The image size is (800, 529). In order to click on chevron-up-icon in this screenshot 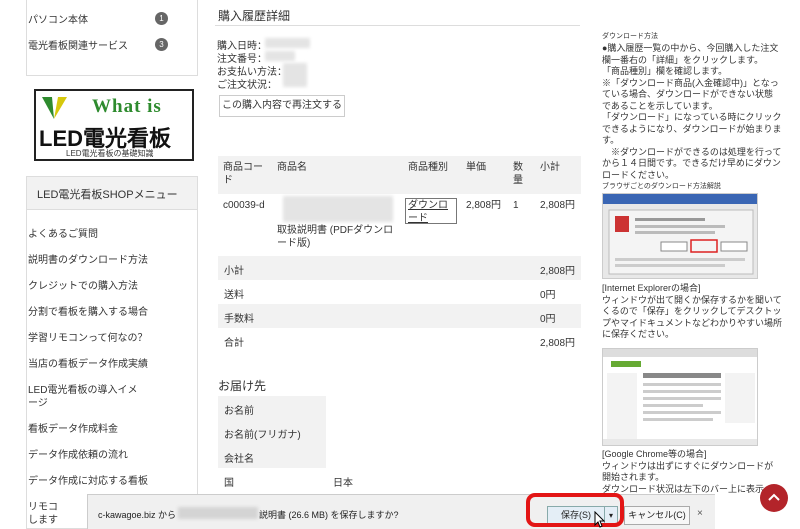, I will do `click(774, 497)`.